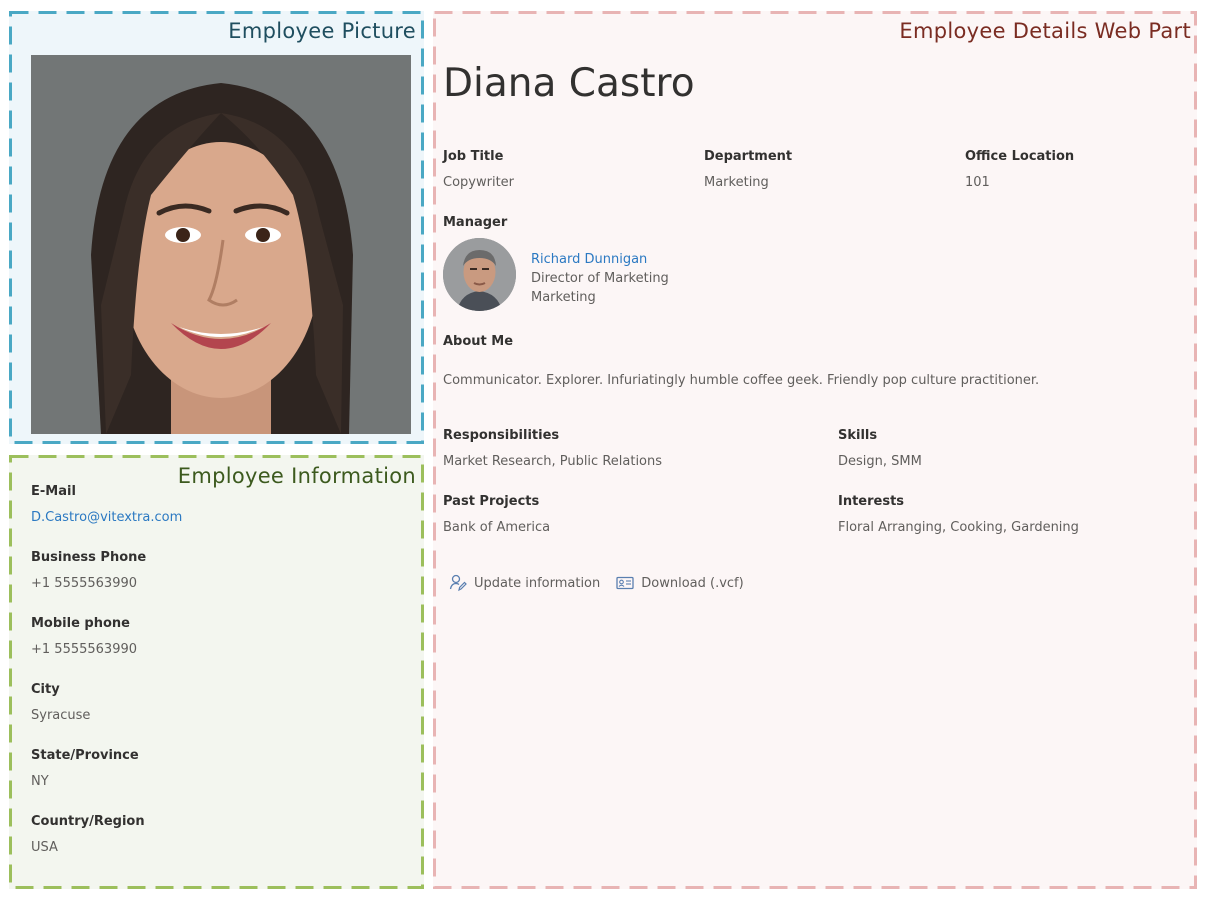 Image resolution: width=1207 pixels, height=902 pixels. What do you see at coordinates (40, 781) in the screenshot?
I see `state-value: NY` at bounding box center [40, 781].